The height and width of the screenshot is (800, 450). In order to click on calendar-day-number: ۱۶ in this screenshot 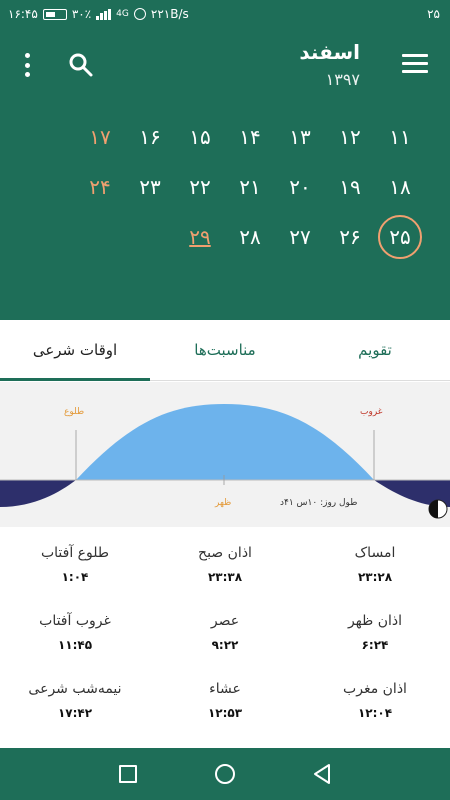, I will do `click(150, 137)`.